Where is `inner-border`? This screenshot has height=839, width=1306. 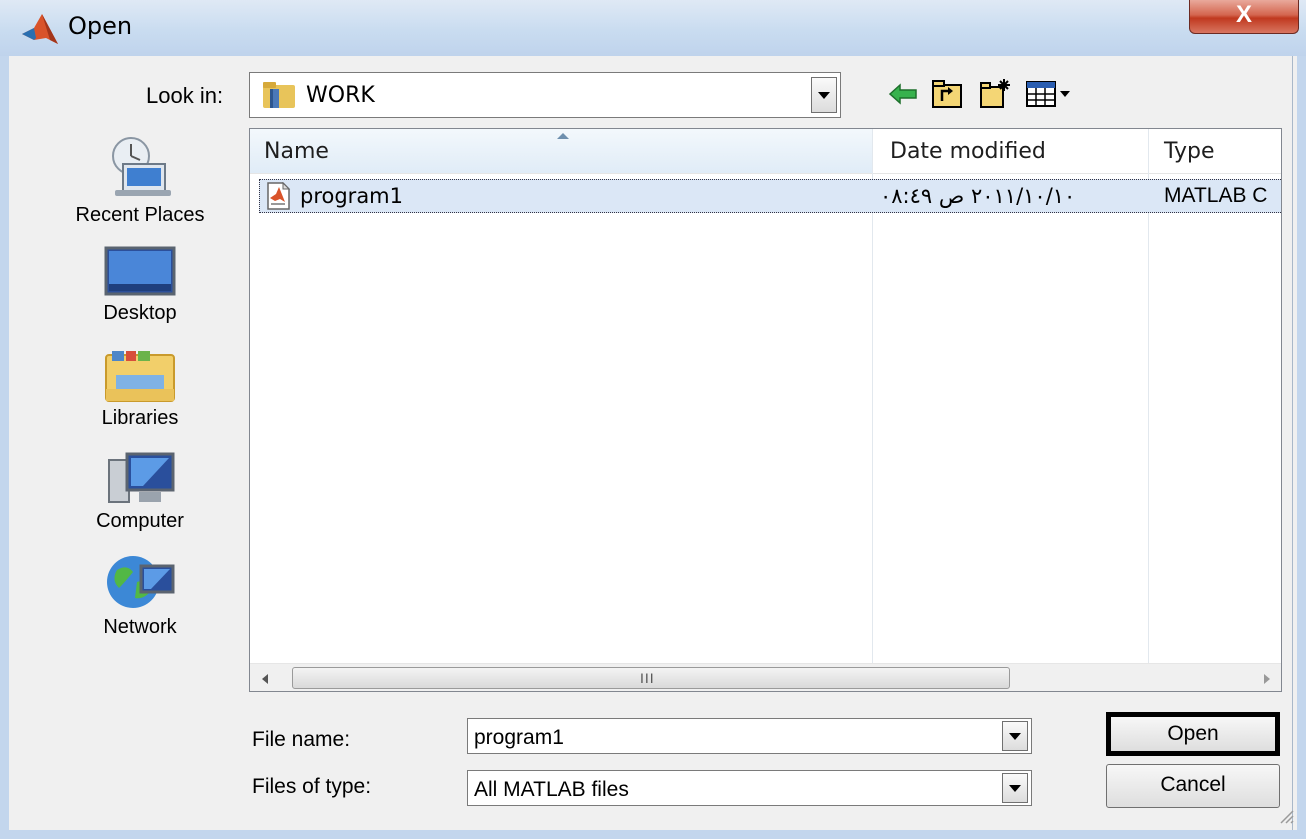
inner-border is located at coordinates (1292, 443).